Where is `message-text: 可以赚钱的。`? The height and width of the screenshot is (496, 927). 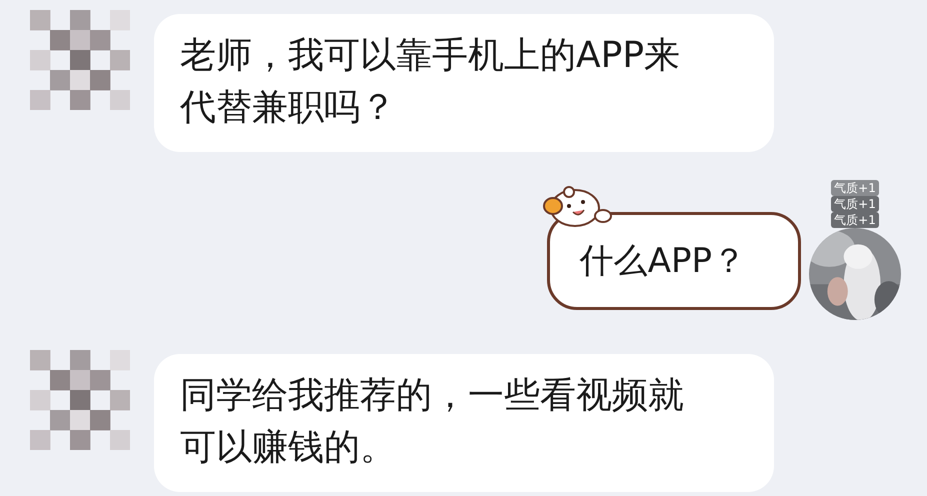 message-text: 可以赚钱的。 is located at coordinates (288, 448).